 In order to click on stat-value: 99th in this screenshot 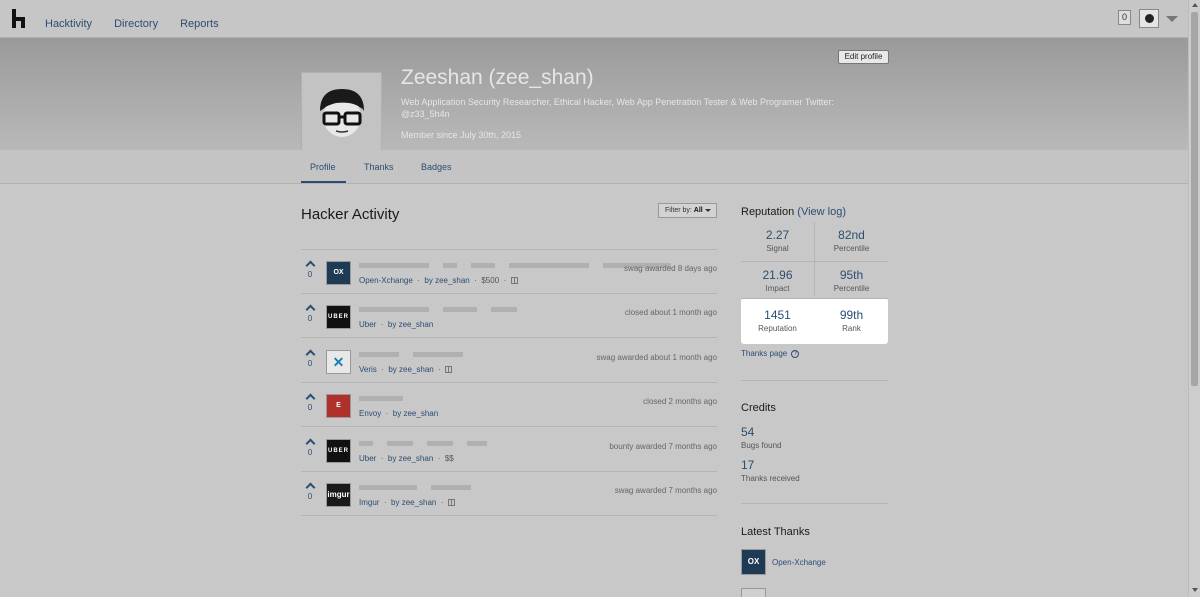, I will do `click(851, 315)`.